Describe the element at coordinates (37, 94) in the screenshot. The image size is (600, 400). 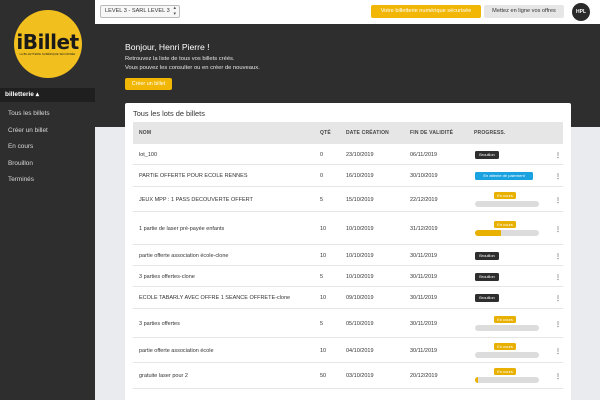
I see `caret-down-icon: ▴` at that location.